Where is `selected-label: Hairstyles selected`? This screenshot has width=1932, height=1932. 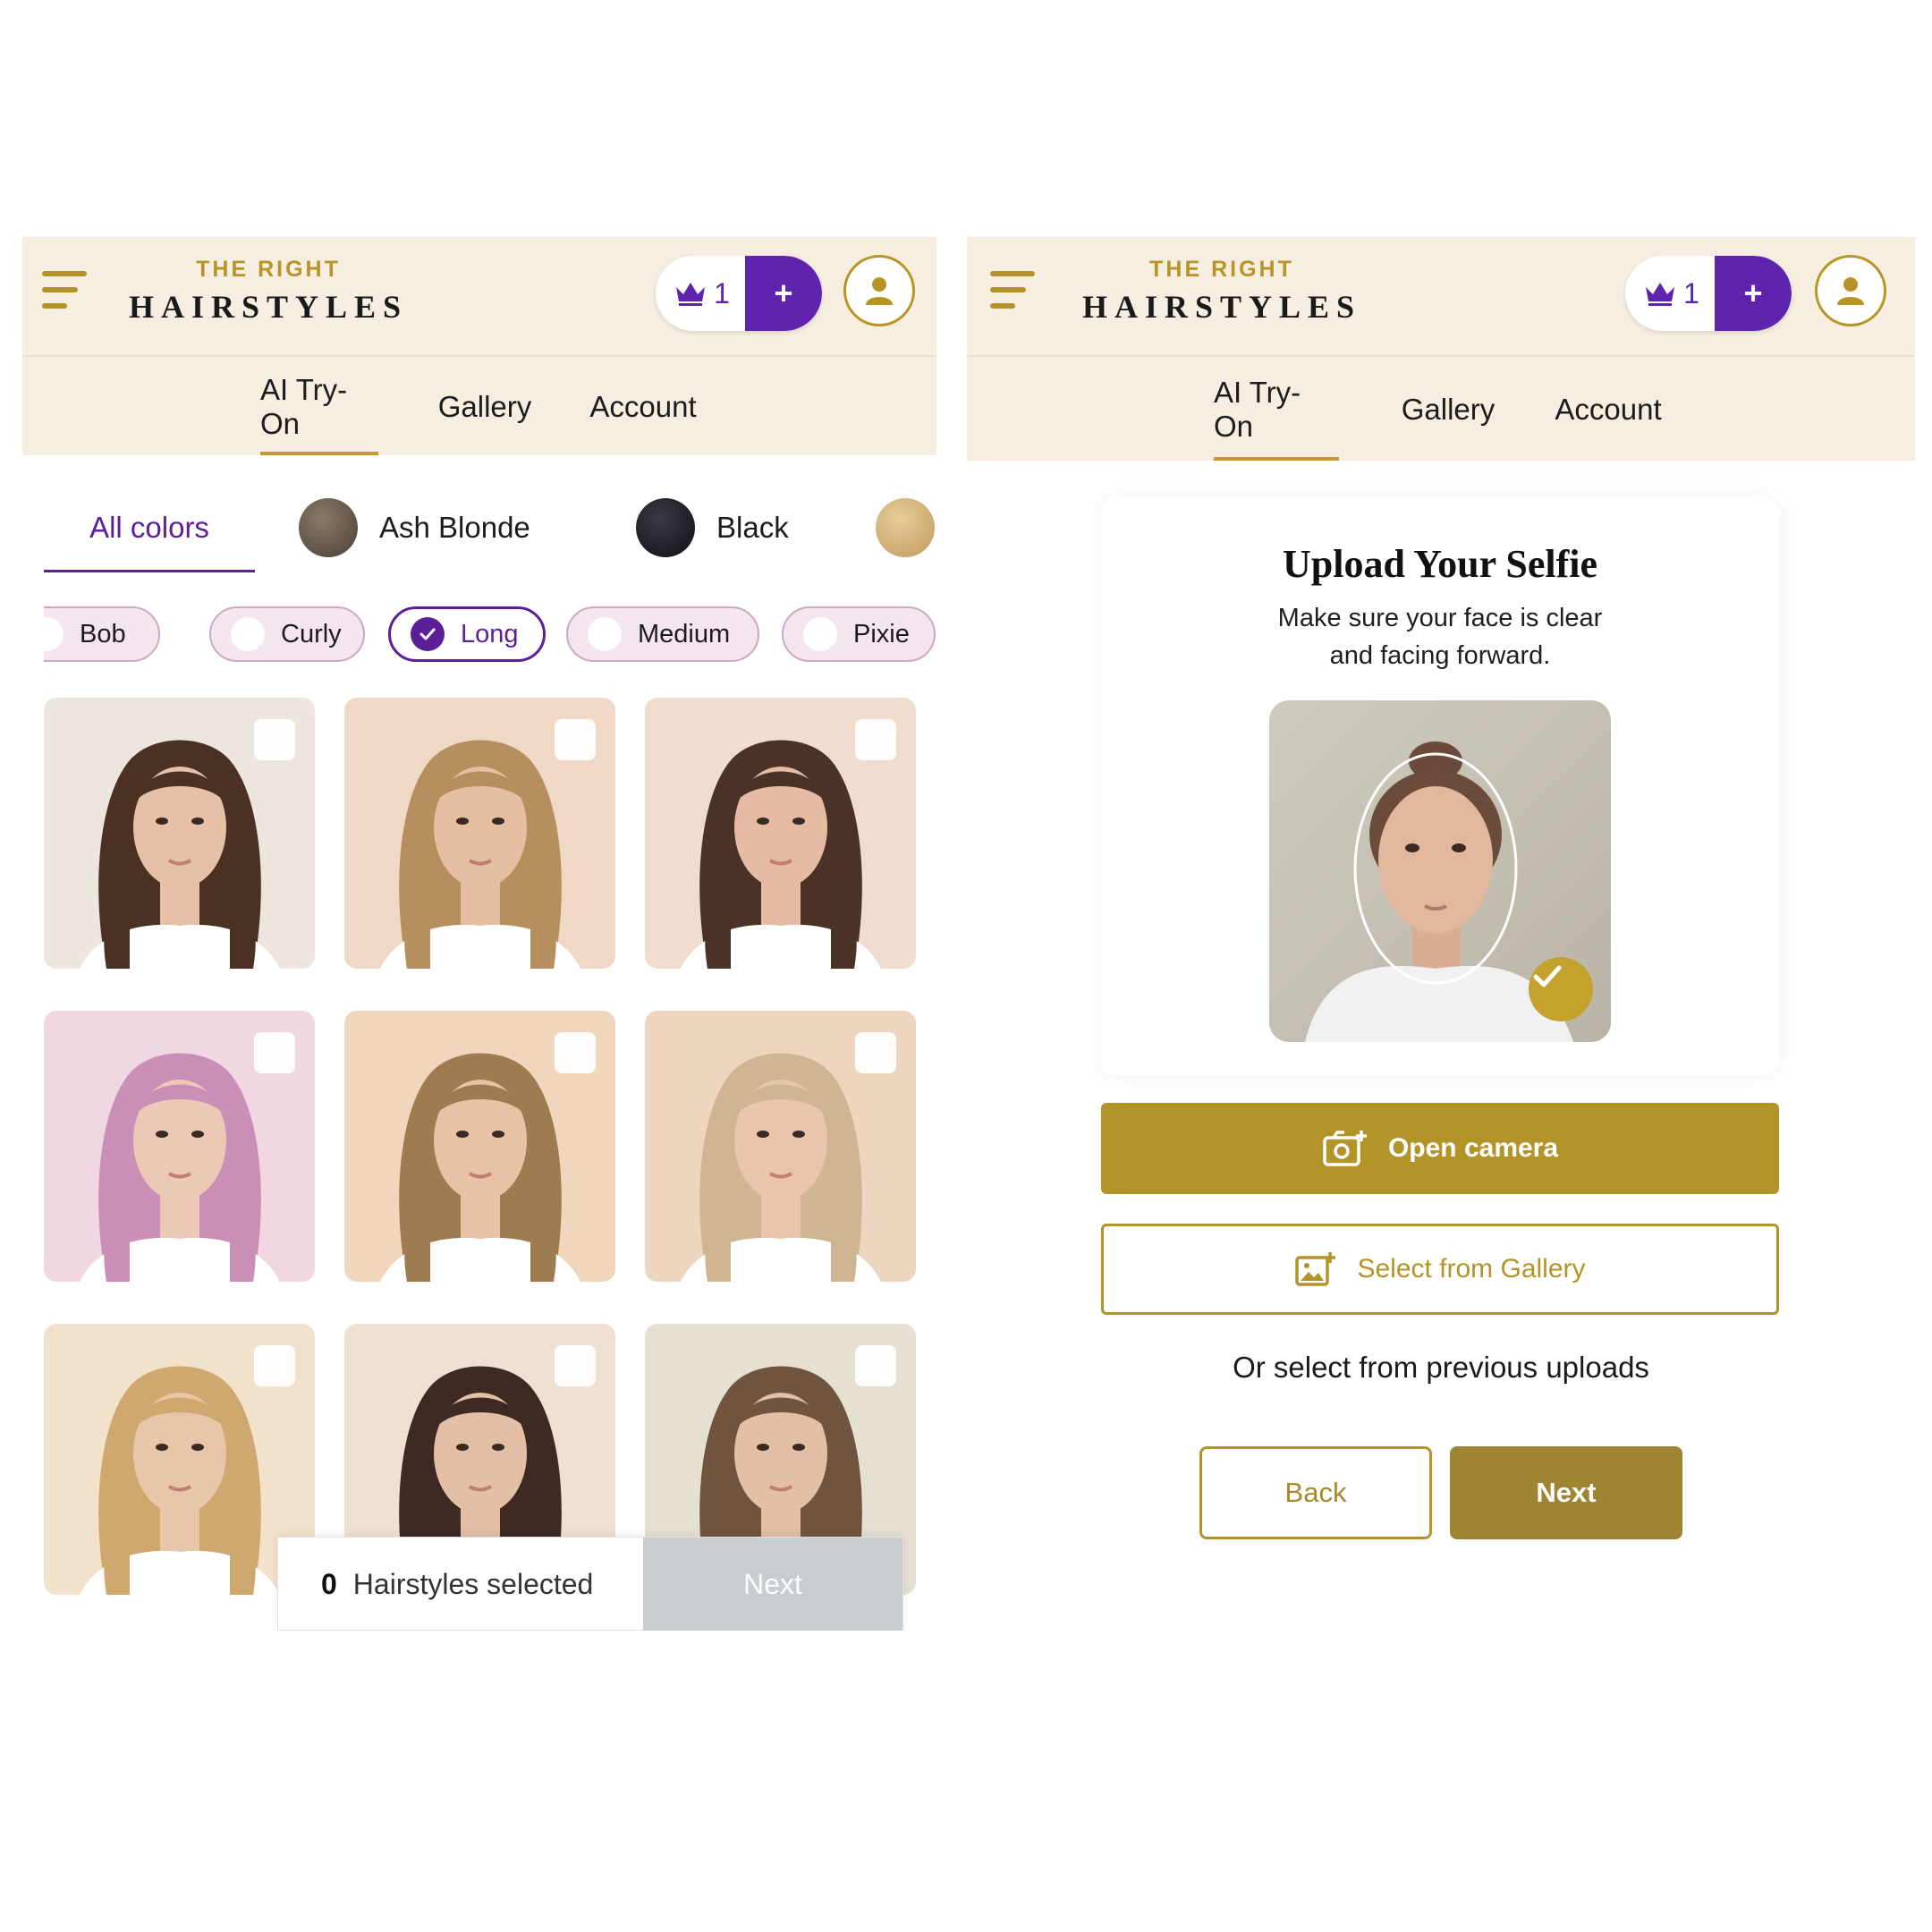
selected-label: Hairstyles selected is located at coordinates (473, 1584).